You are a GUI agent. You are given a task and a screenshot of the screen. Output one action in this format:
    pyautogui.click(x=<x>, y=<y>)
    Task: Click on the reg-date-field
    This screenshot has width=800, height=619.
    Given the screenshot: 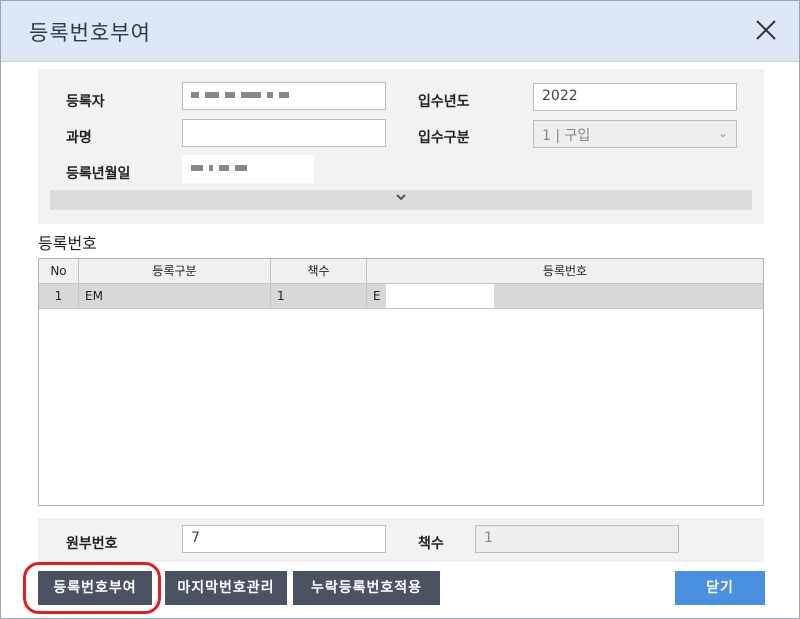 What is the action you would take?
    pyautogui.click(x=248, y=169)
    